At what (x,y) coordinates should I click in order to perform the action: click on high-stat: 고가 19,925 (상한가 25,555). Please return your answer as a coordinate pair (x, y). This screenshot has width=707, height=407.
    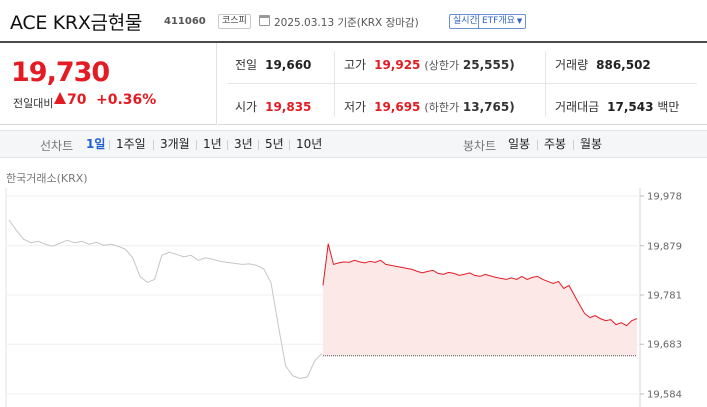
    Looking at the image, I should click on (429, 64).